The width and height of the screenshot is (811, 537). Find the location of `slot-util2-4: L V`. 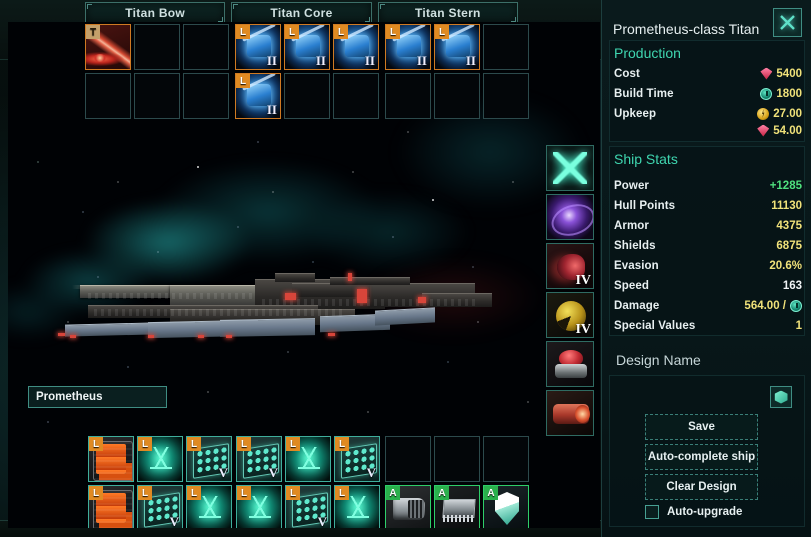

slot-util2-4: L V is located at coordinates (308, 506).